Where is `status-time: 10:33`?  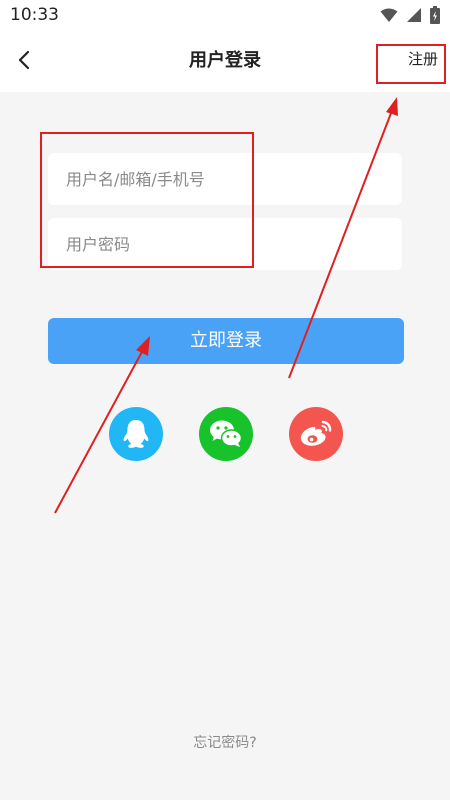
status-time: 10:33 is located at coordinates (34, 15).